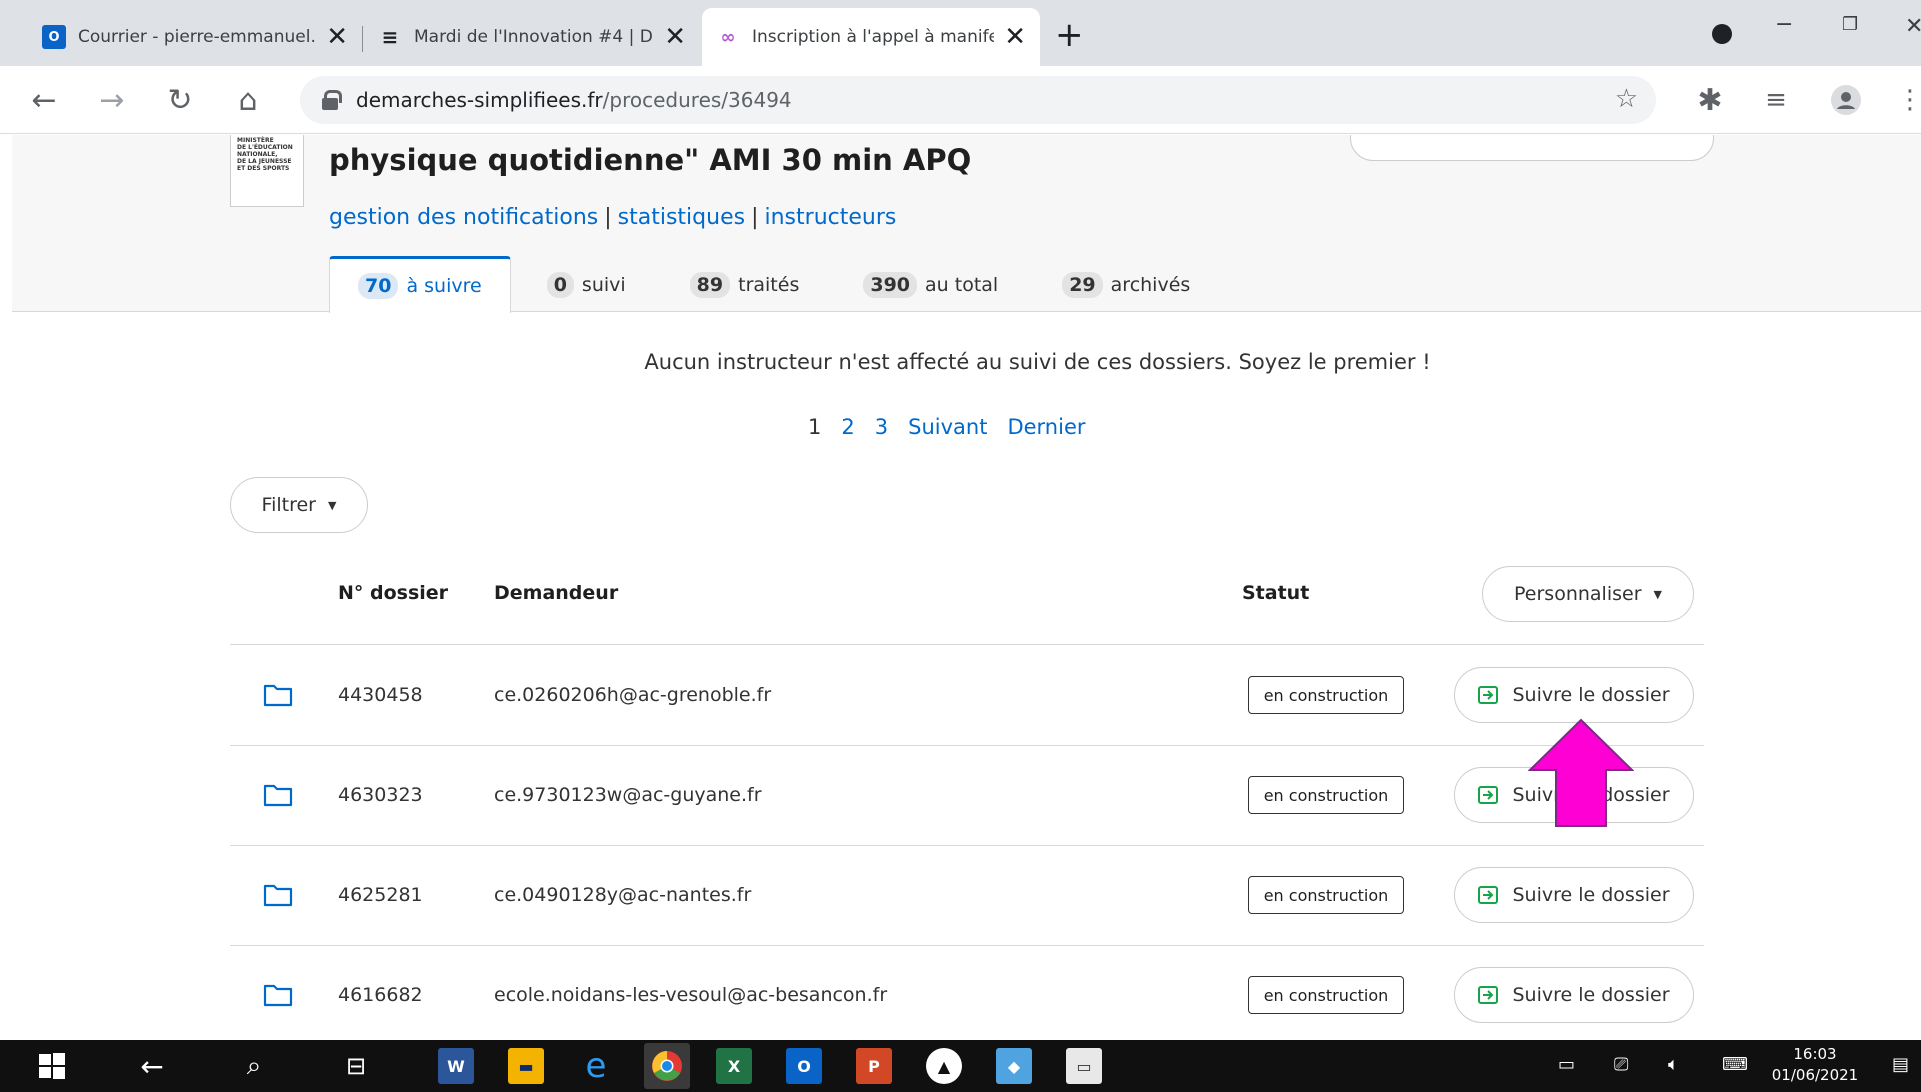 The width and height of the screenshot is (1921, 1092). What do you see at coordinates (681, 217) in the screenshot?
I see `statistics-link: statistiques` at bounding box center [681, 217].